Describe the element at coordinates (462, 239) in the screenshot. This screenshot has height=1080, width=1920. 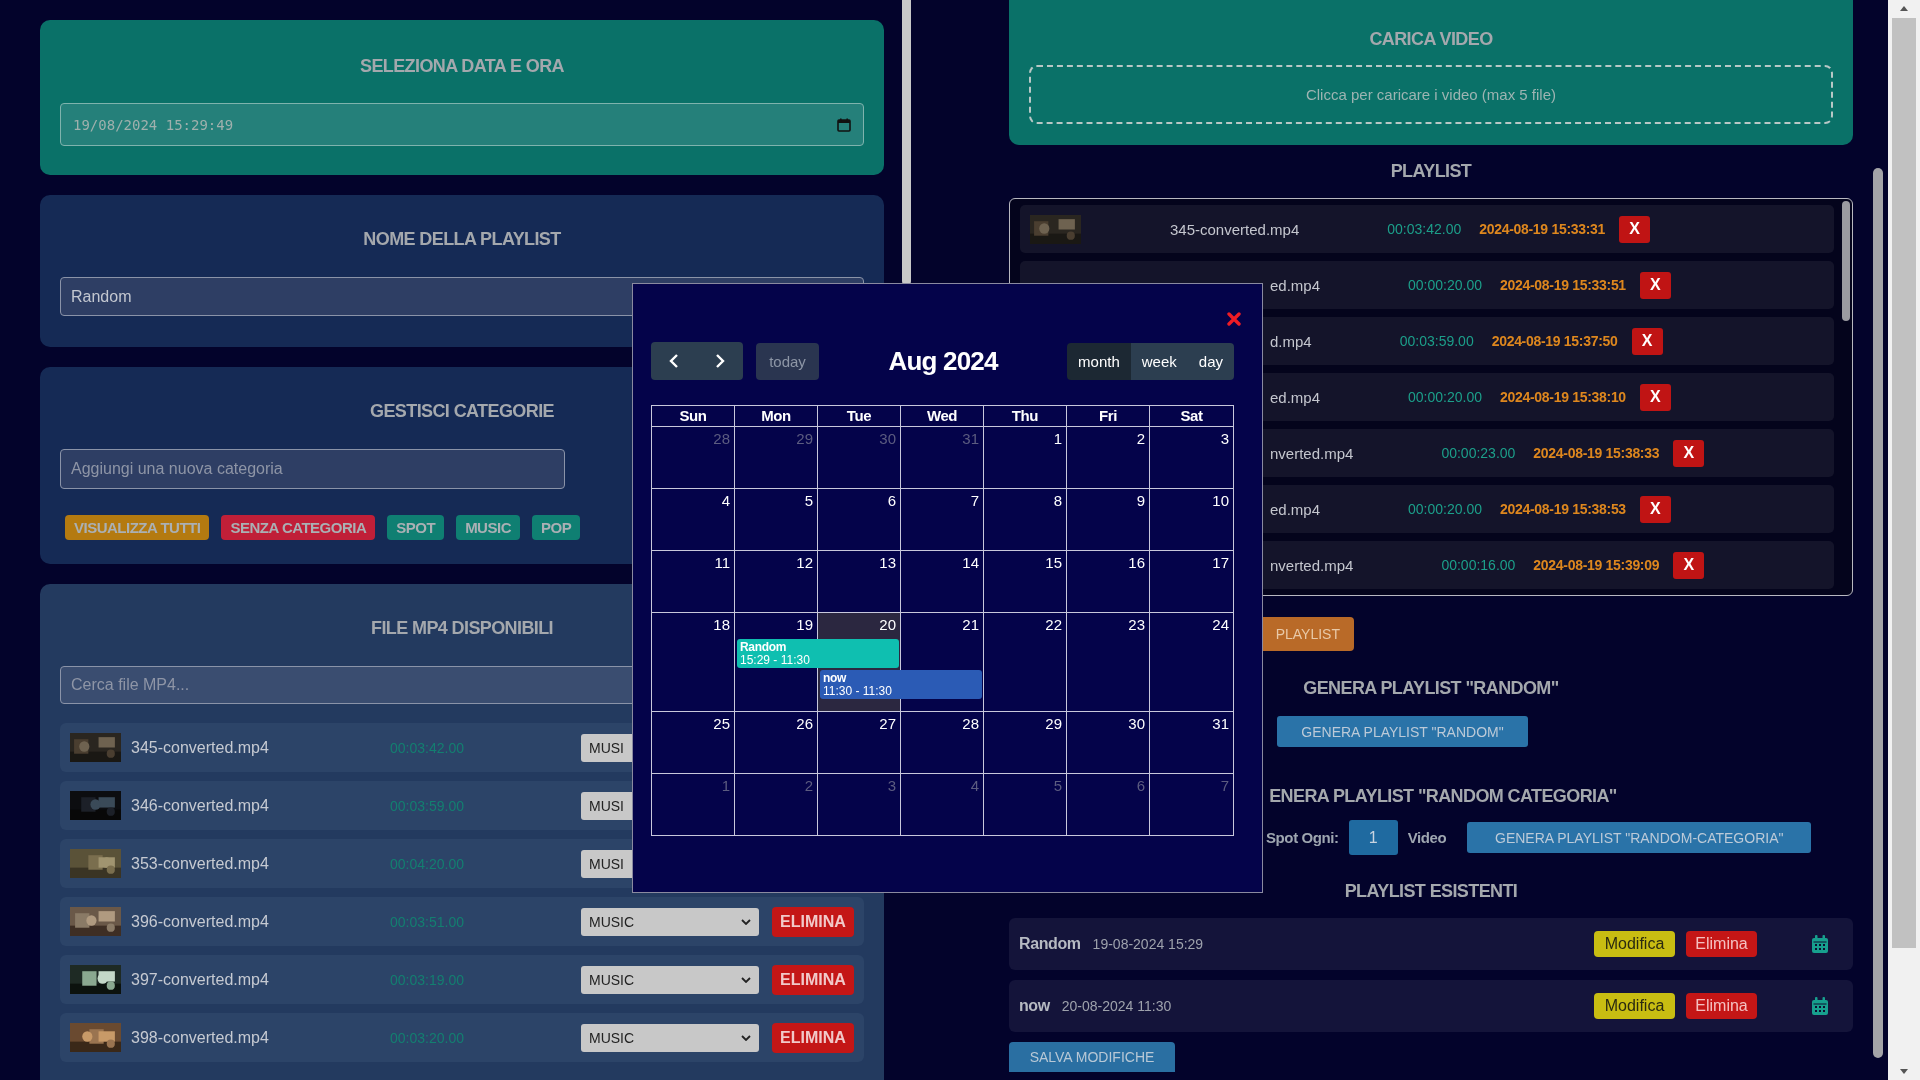
I see `section-title: NOME DELLA PLAYLIST` at that location.